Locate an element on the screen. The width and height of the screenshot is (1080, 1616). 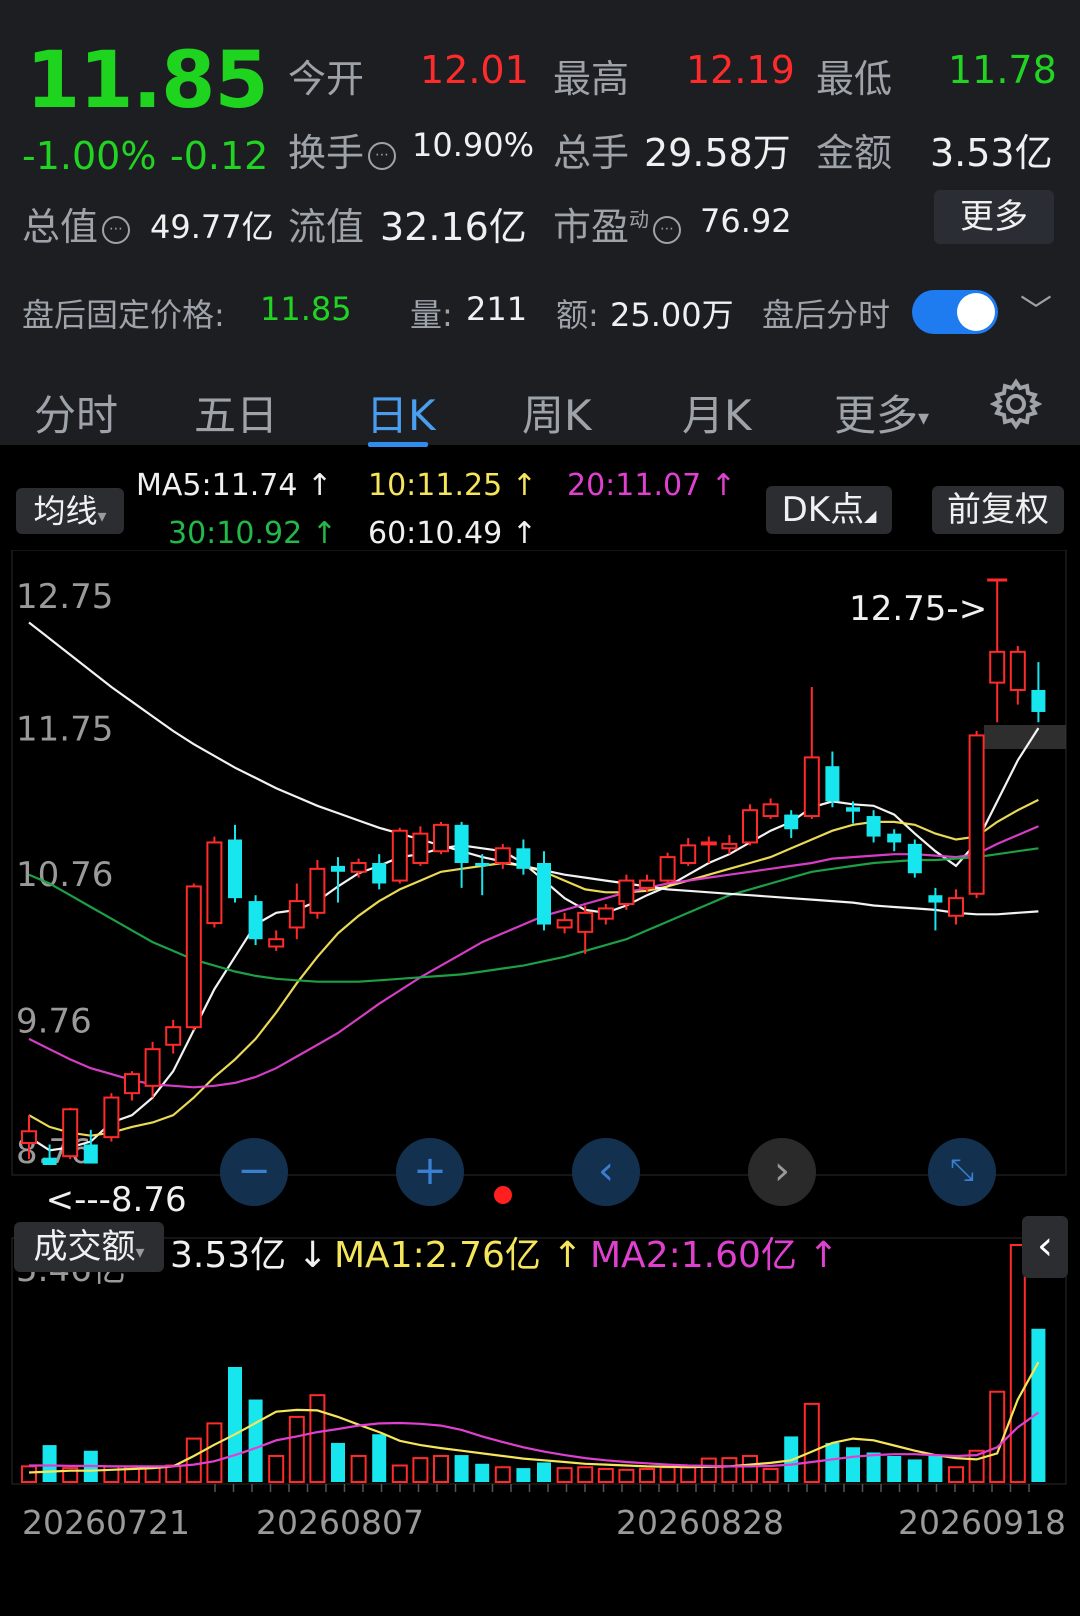
tab-weekly-k: 周K is located at coordinates (557, 412).